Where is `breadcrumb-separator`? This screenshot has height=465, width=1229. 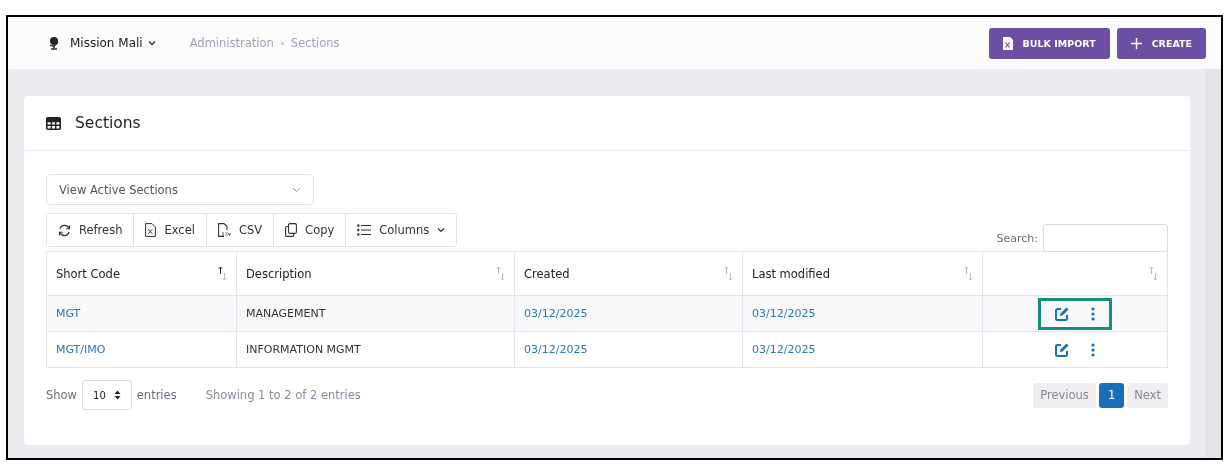
breadcrumb-separator is located at coordinates (282, 43).